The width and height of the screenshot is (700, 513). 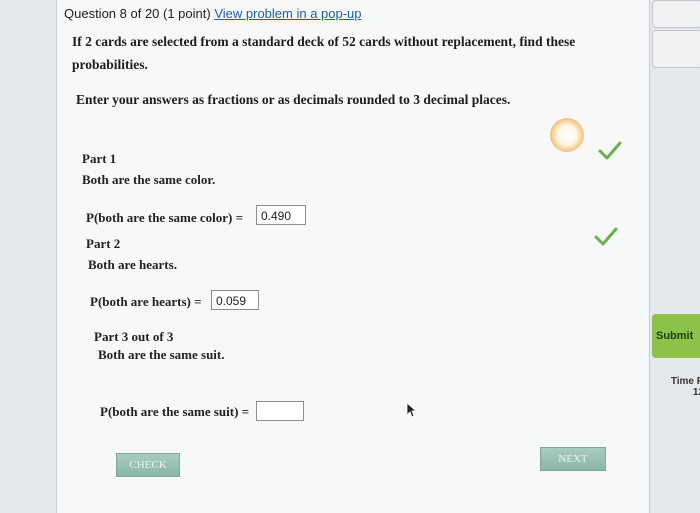 What do you see at coordinates (573, 459) in the screenshot?
I see `next-button: NEXT` at bounding box center [573, 459].